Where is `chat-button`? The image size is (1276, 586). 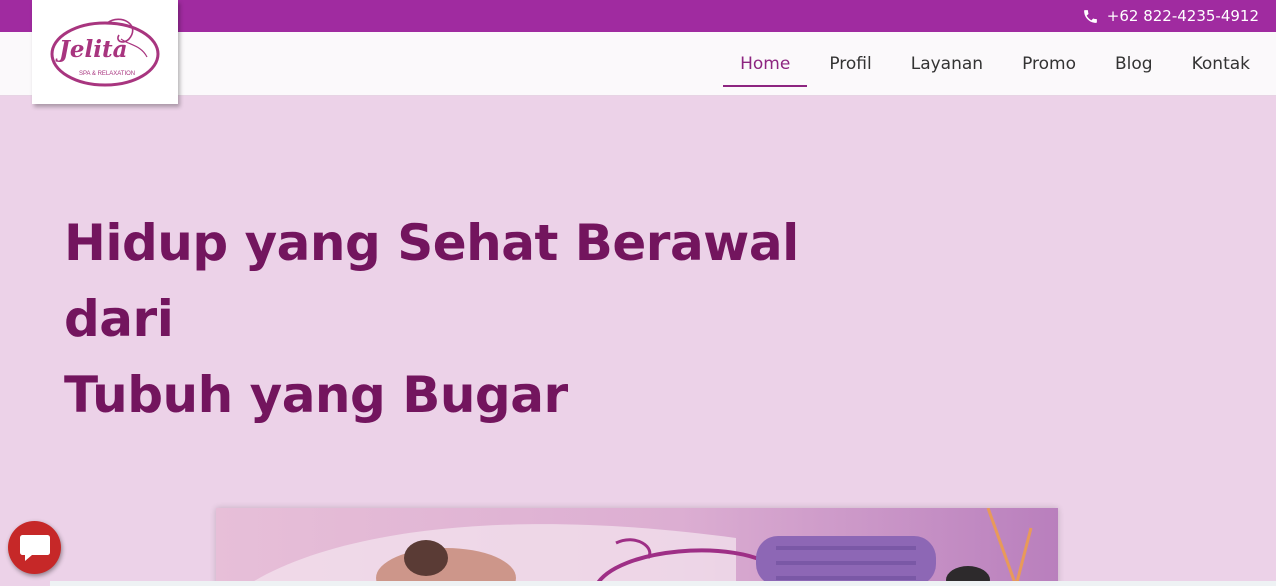
chat-button is located at coordinates (34, 547).